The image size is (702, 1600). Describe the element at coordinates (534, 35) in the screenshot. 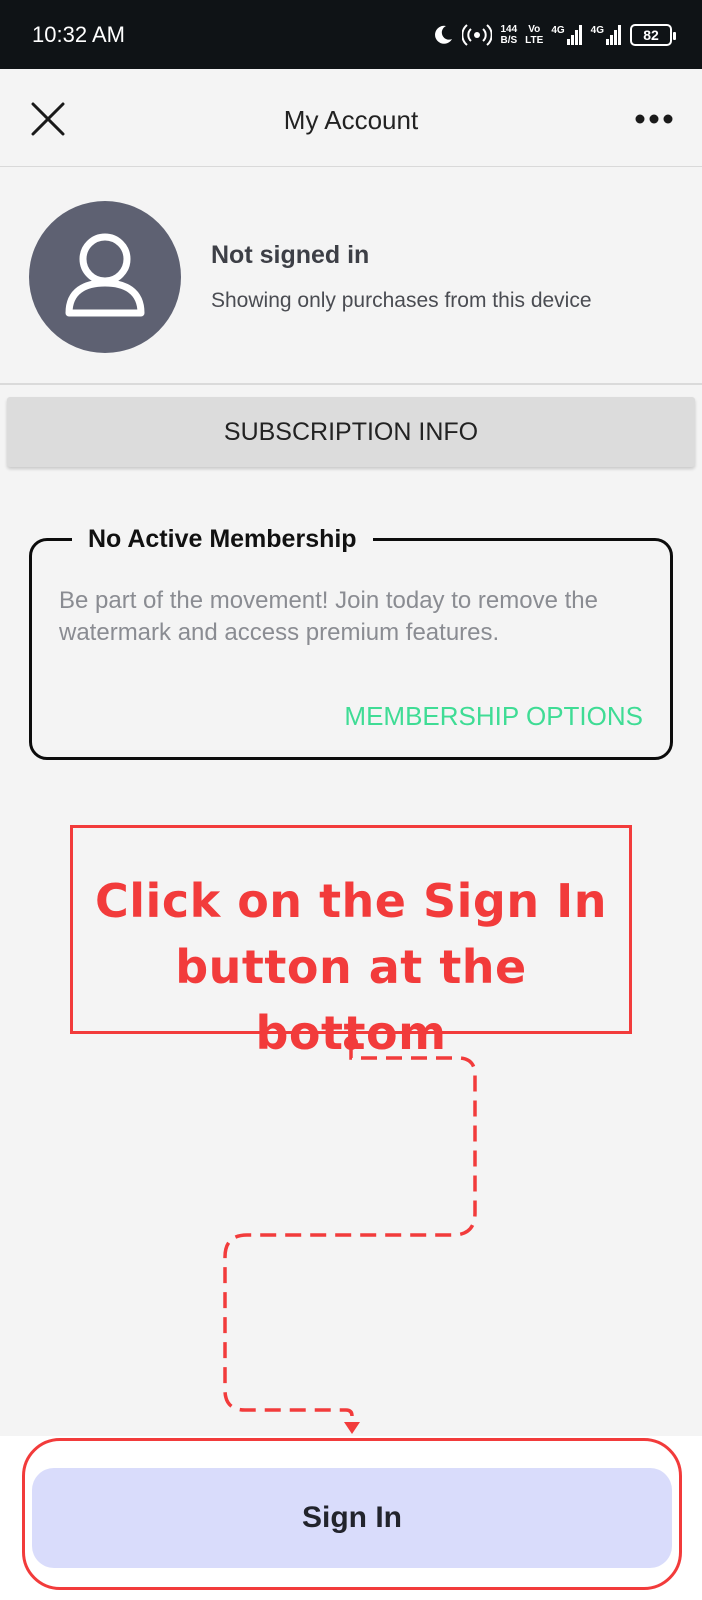

I see `volte-indicator: Vo LTE` at that location.